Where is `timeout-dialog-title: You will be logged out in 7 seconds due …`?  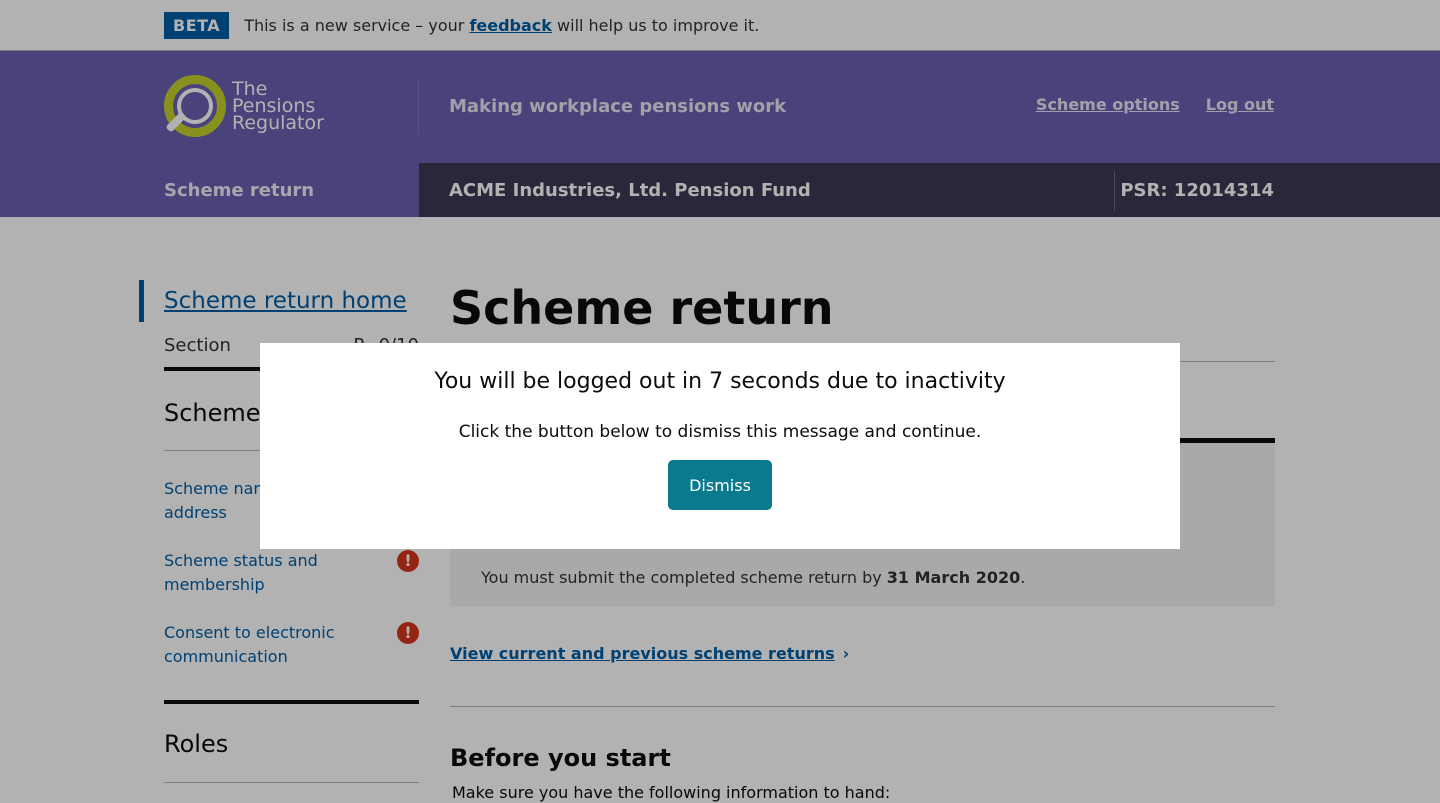
timeout-dialog-title: You will be logged out in 7 seconds due … is located at coordinates (720, 381).